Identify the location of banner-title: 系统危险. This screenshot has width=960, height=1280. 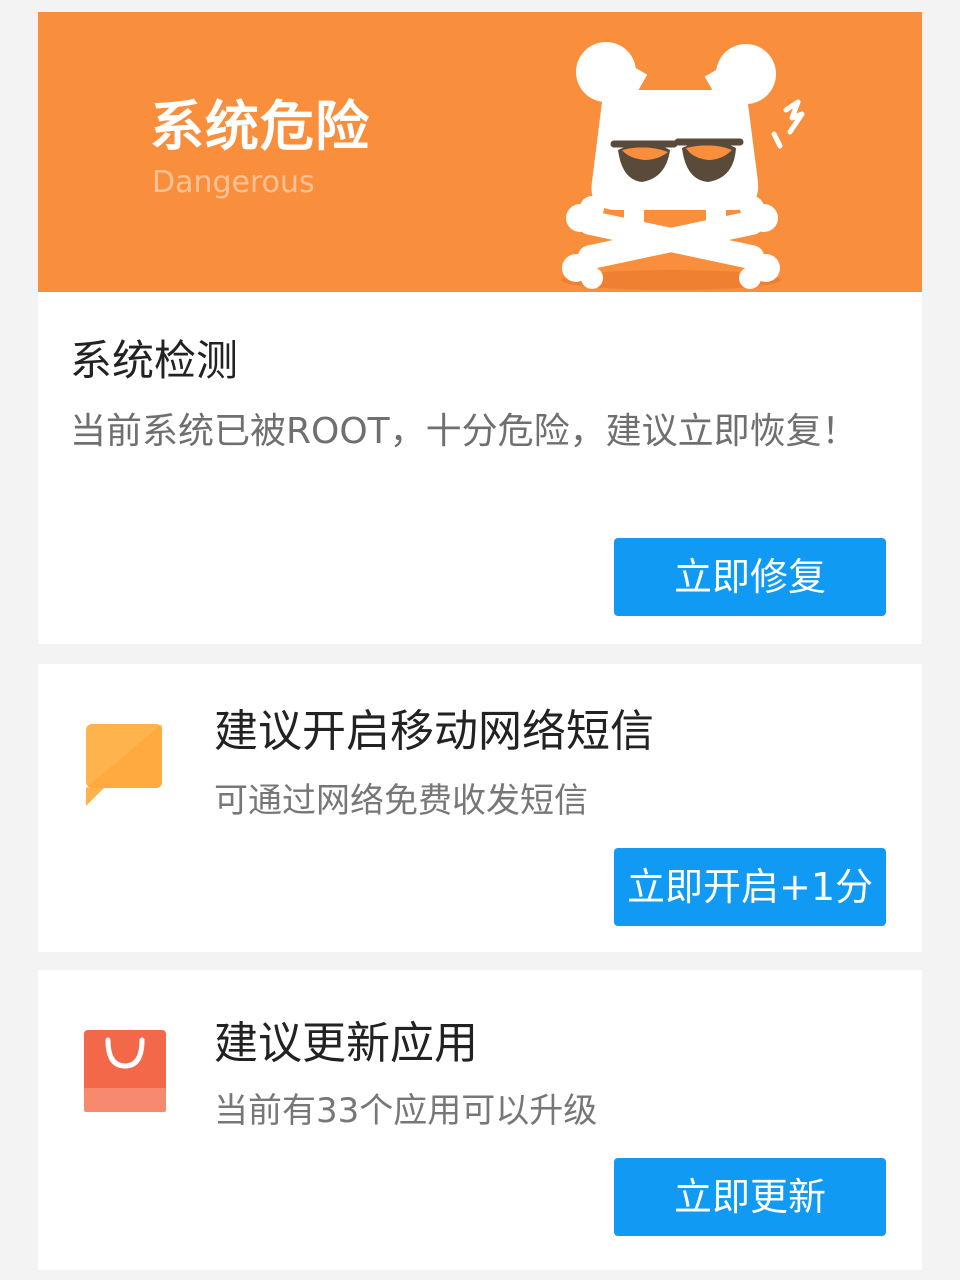
(260, 126).